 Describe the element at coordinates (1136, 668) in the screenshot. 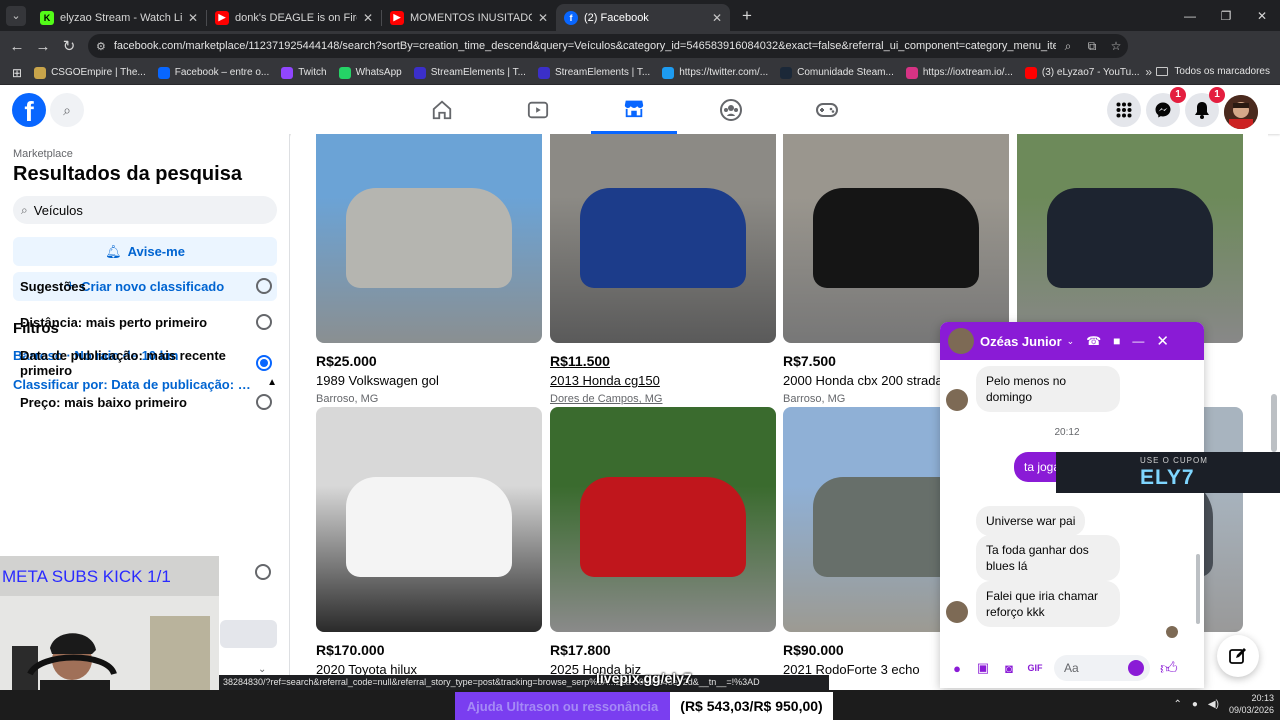

I see `emoji-icon` at that location.